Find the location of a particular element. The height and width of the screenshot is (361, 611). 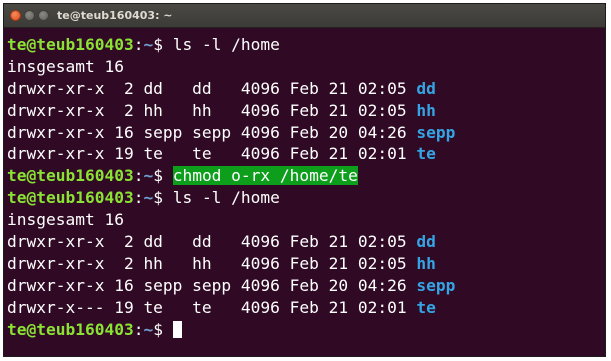

window-title: te@teub160403: ~ is located at coordinates (115, 15).